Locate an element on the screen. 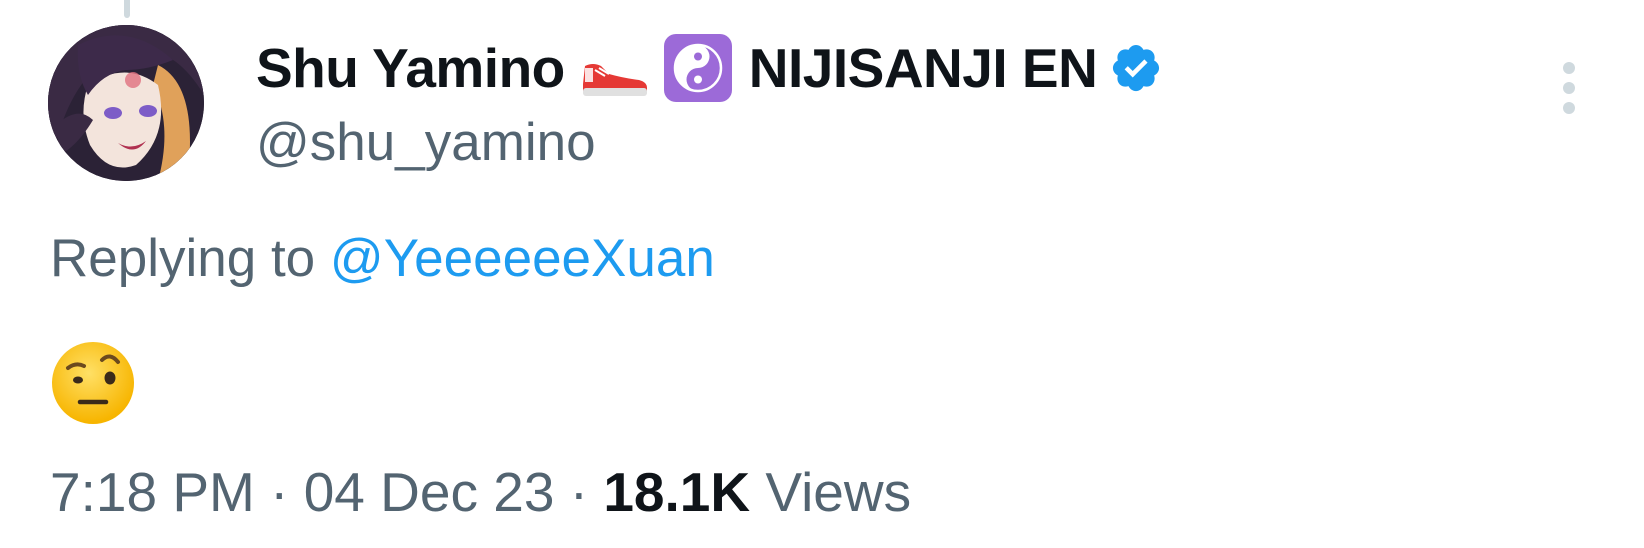 The height and width of the screenshot is (548, 1644). author-name-row: Shu Yamino NIJISANJI EN is located at coordinates (709, 68).